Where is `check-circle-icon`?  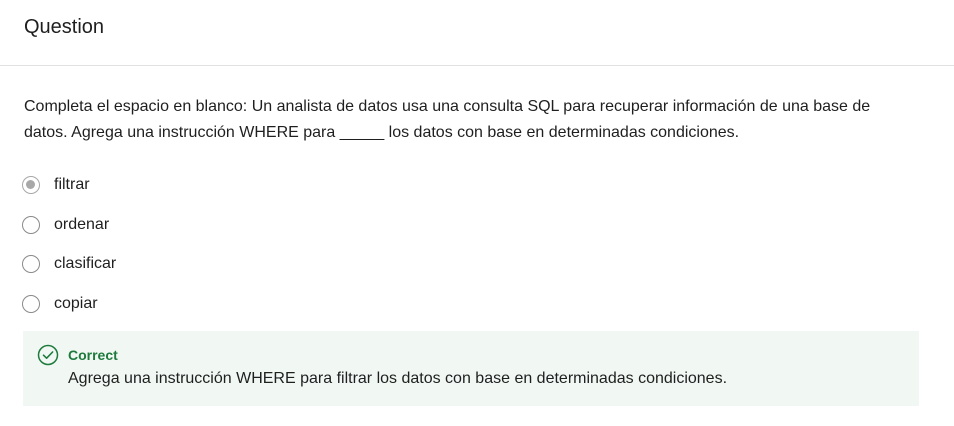 check-circle-icon is located at coordinates (48, 355).